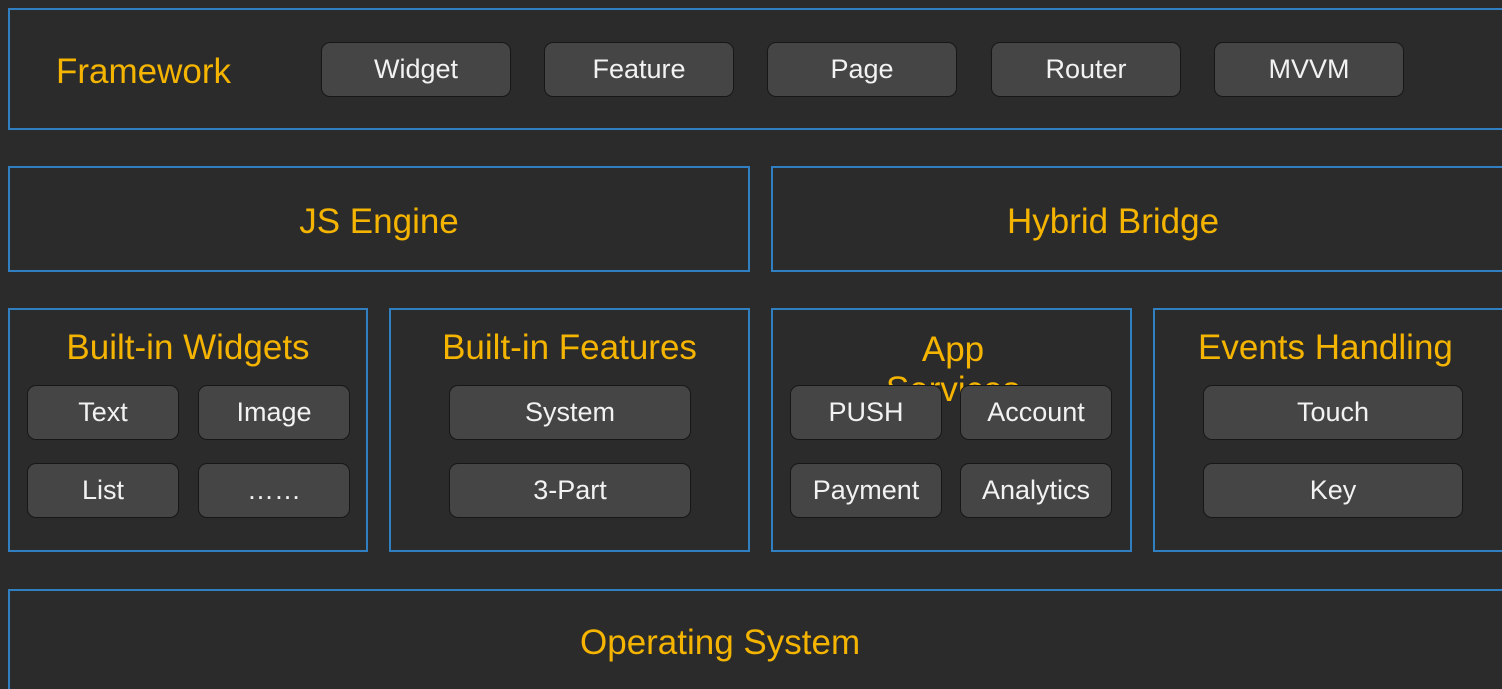 The height and width of the screenshot is (689, 1502). What do you see at coordinates (1333, 412) in the screenshot?
I see `event-touch: Touch` at bounding box center [1333, 412].